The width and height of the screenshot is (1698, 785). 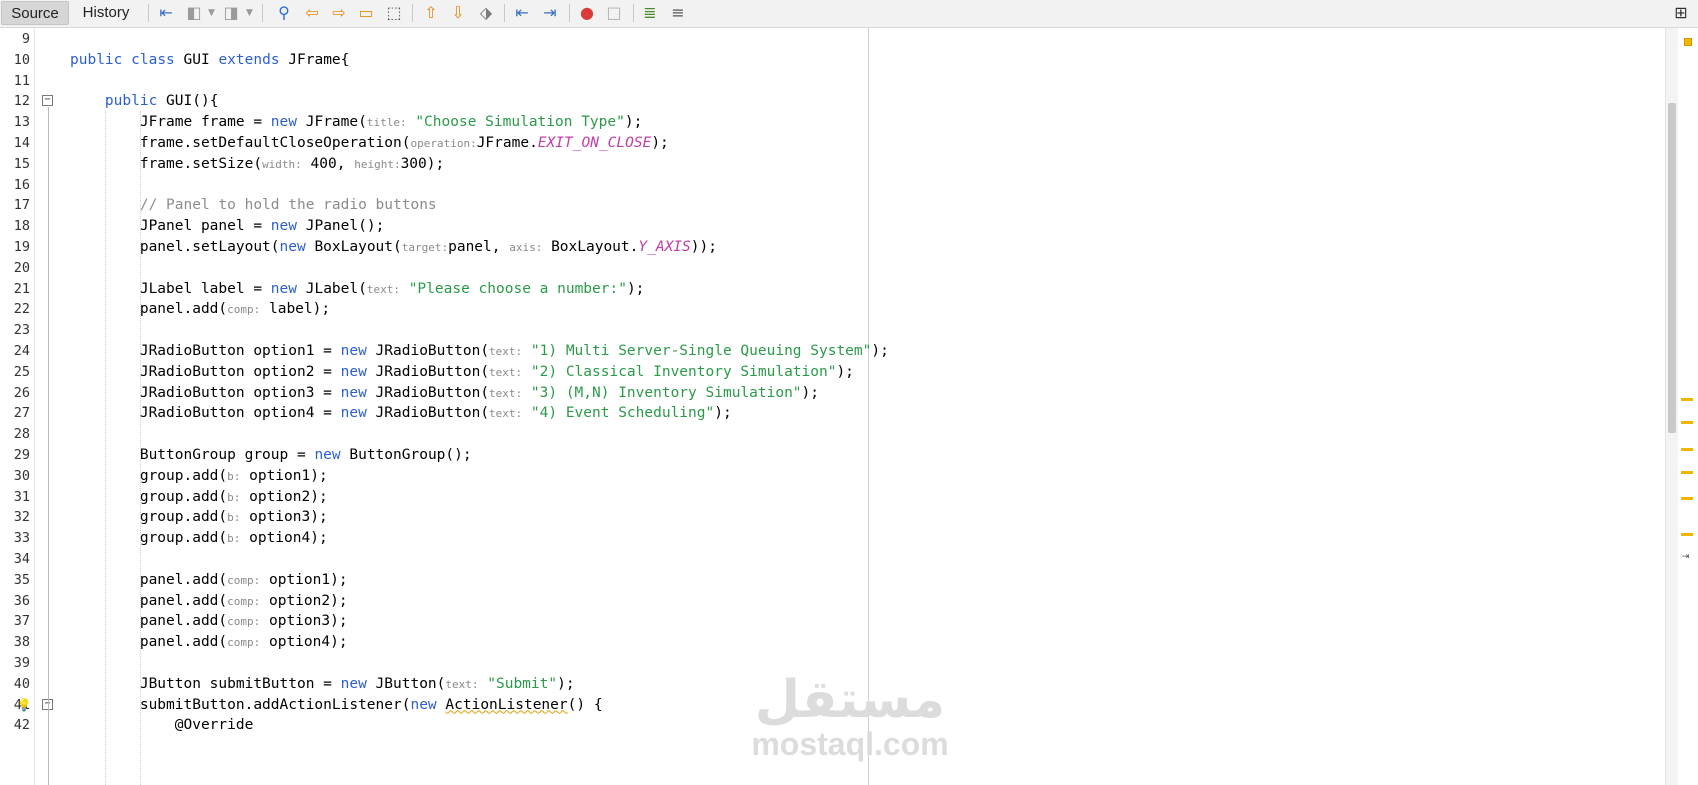 What do you see at coordinates (587, 13) in the screenshot?
I see `start-macro-recording-icon: ●` at bounding box center [587, 13].